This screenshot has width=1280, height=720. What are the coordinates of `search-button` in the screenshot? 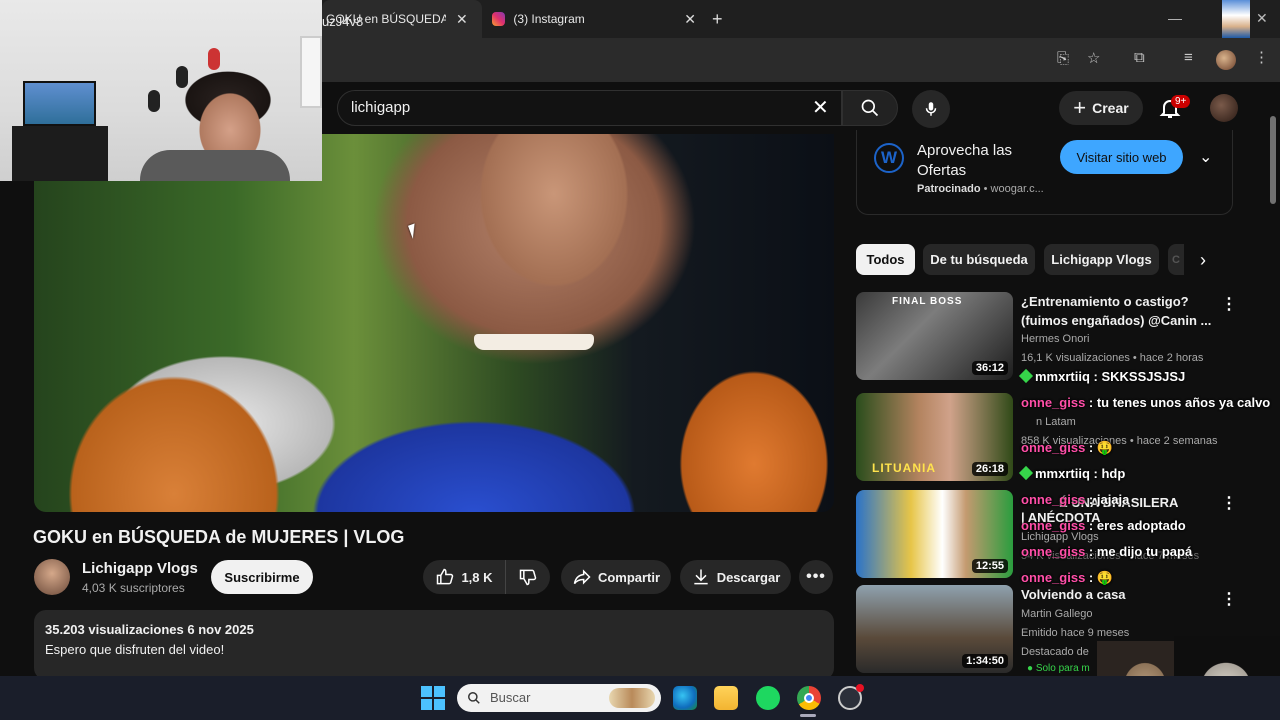 It's located at (870, 108).